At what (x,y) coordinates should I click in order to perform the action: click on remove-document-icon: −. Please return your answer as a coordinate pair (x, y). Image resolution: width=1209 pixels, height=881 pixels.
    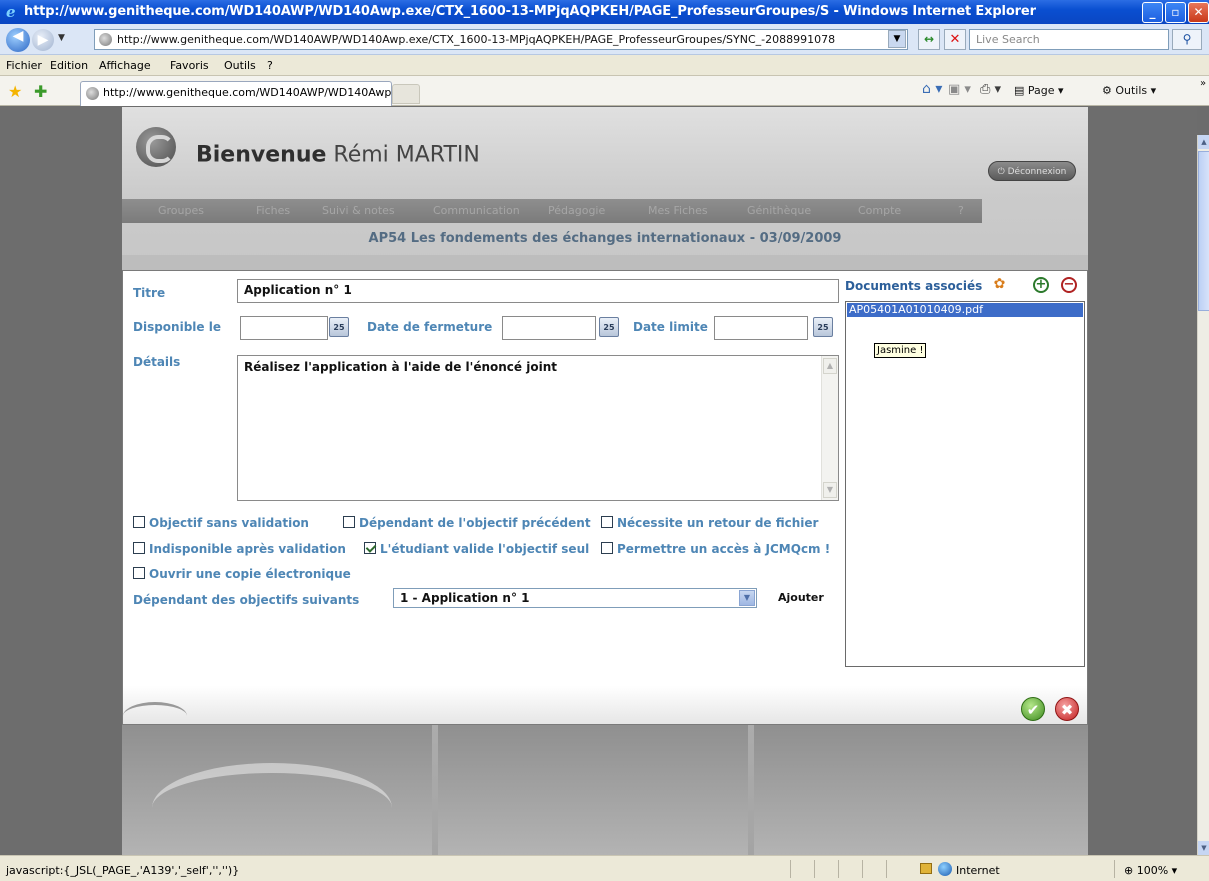
    Looking at the image, I should click on (1069, 285).